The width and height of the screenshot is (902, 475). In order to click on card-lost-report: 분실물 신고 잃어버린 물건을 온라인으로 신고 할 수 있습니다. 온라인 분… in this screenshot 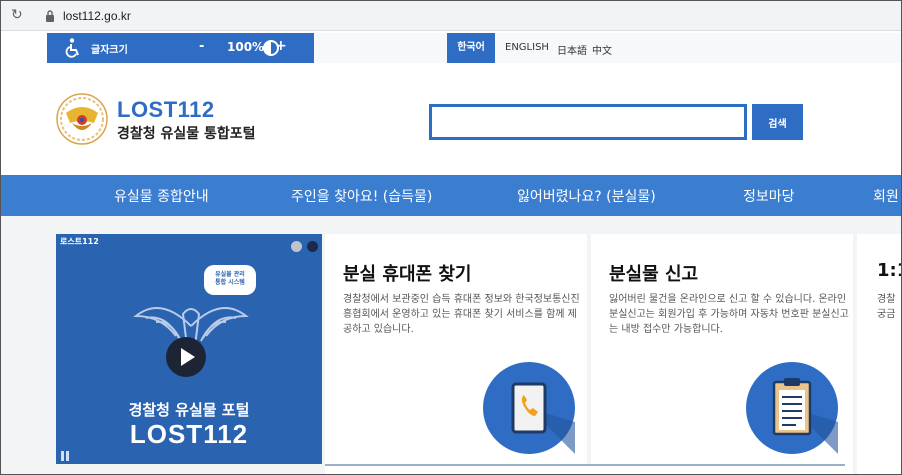, I will do `click(722, 354)`.